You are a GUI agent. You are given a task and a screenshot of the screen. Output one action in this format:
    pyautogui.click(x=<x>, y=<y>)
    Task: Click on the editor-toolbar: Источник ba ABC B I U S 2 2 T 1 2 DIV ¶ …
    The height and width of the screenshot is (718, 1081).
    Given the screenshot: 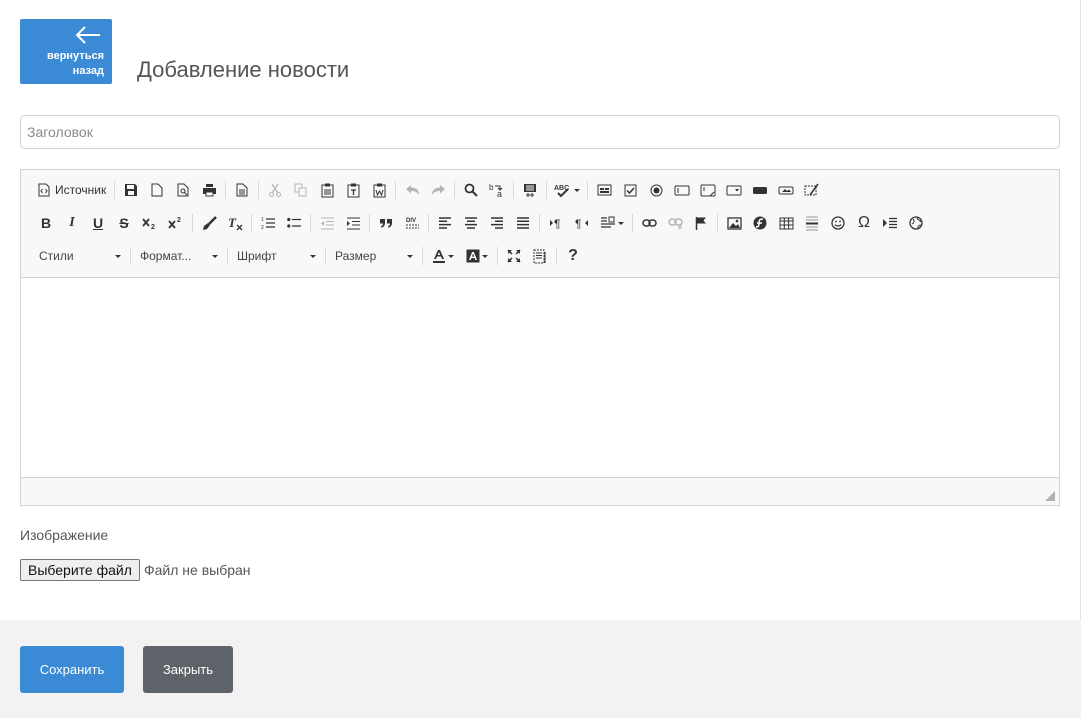 What is the action you would take?
    pyautogui.click(x=540, y=224)
    